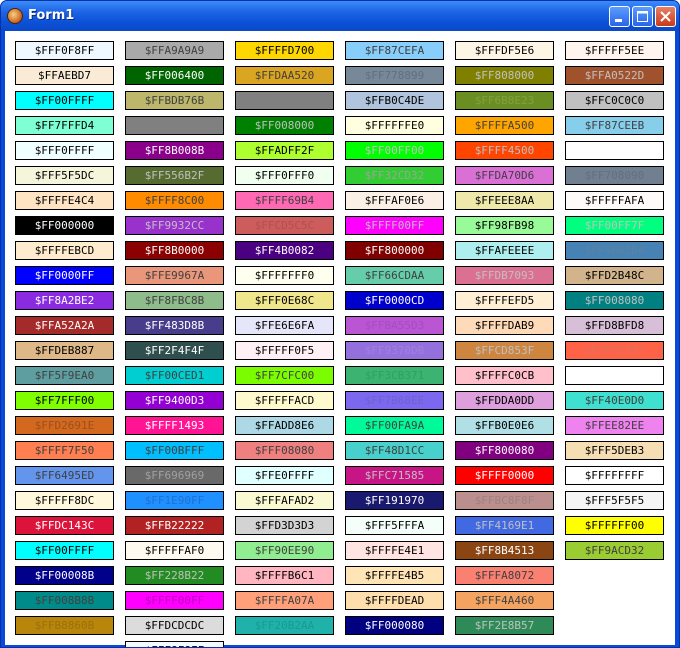  I want to click on color-swatch: $FFDC143C, so click(64, 525).